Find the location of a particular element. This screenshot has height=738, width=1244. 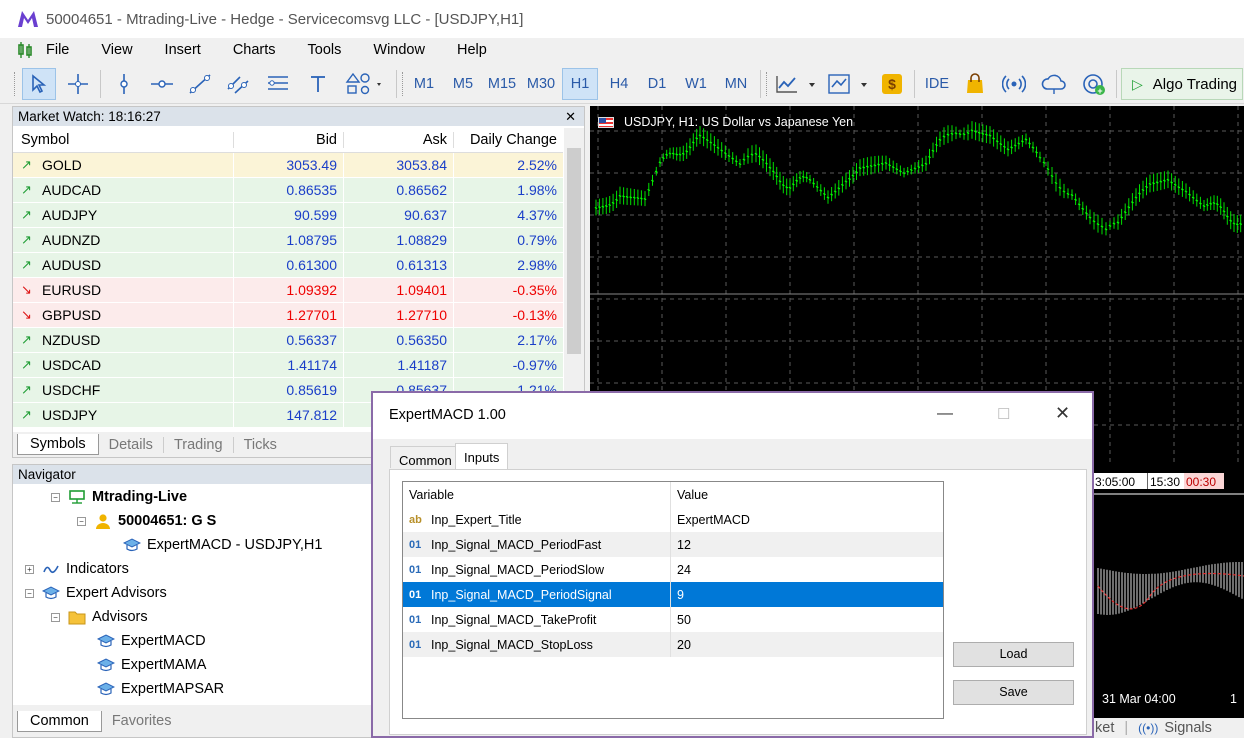

tab-favorites: Favorites is located at coordinates (142, 721).